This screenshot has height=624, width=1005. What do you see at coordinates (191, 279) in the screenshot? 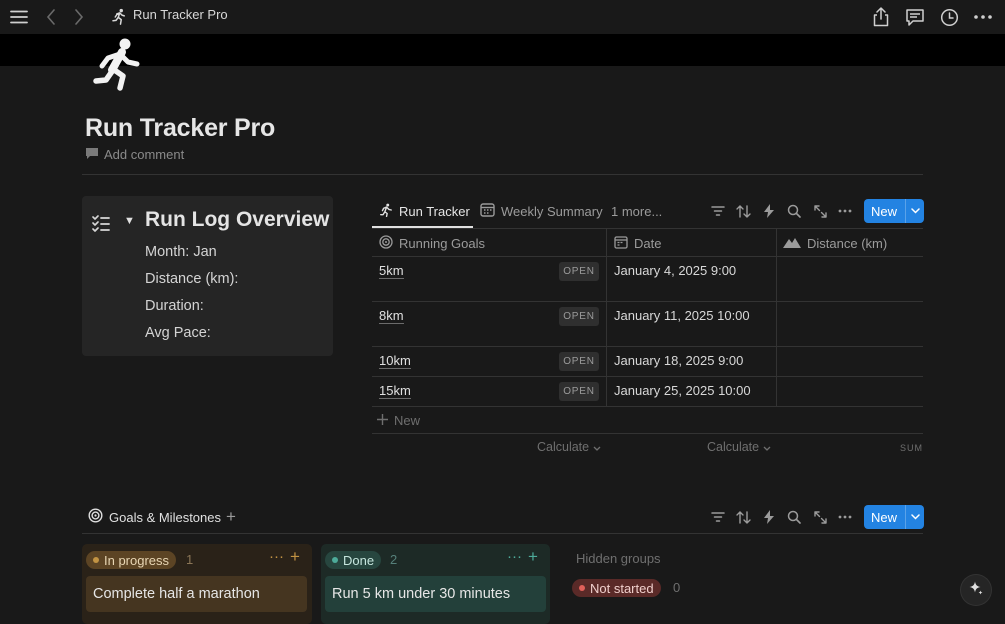
I see `callout-line-distance: Distance (km):` at bounding box center [191, 279].